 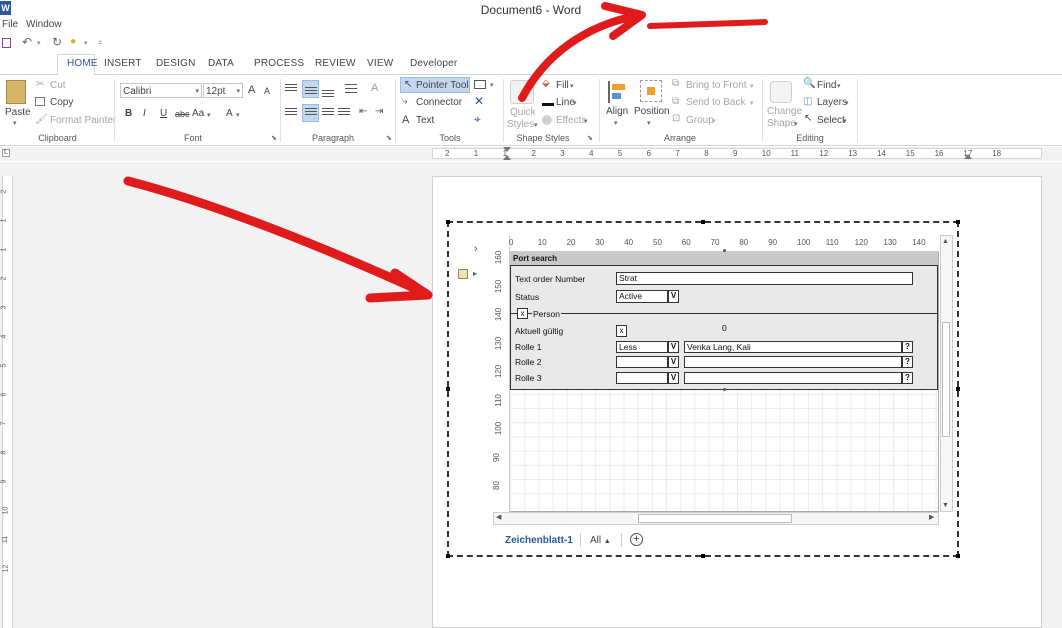 I want to click on annotation-underline-title, so click(x=707, y=24).